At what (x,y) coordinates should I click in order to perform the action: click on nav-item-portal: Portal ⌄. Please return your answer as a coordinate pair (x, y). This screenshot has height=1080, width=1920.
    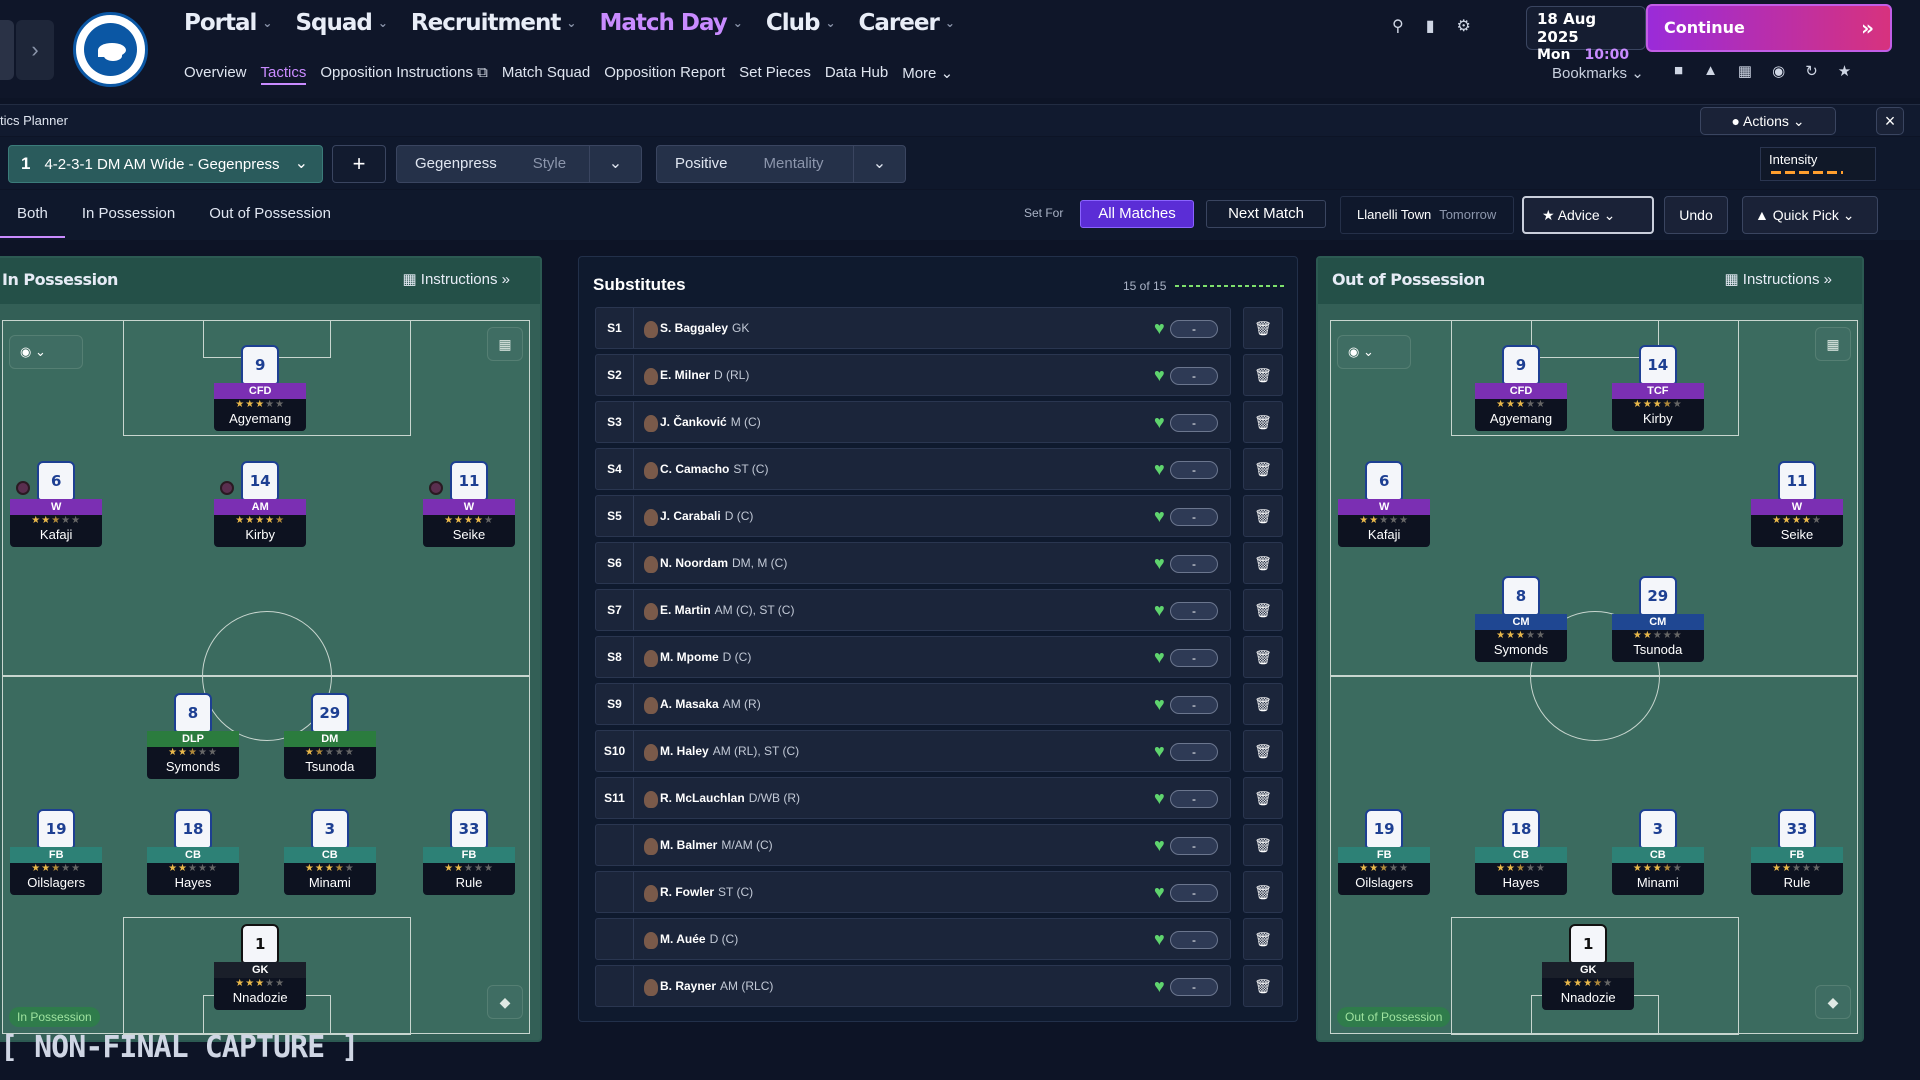
    Looking at the image, I should click on (228, 23).